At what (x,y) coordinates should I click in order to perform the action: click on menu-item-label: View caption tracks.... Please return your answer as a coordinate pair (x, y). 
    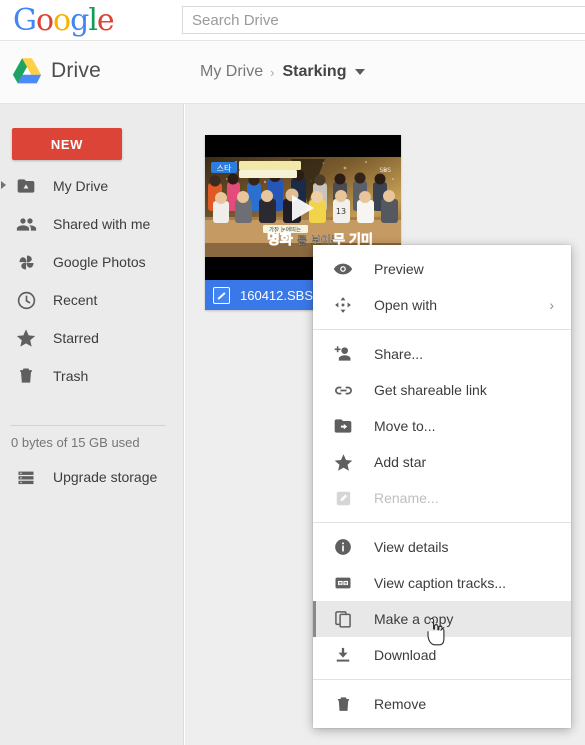
    Looking at the image, I should click on (440, 583).